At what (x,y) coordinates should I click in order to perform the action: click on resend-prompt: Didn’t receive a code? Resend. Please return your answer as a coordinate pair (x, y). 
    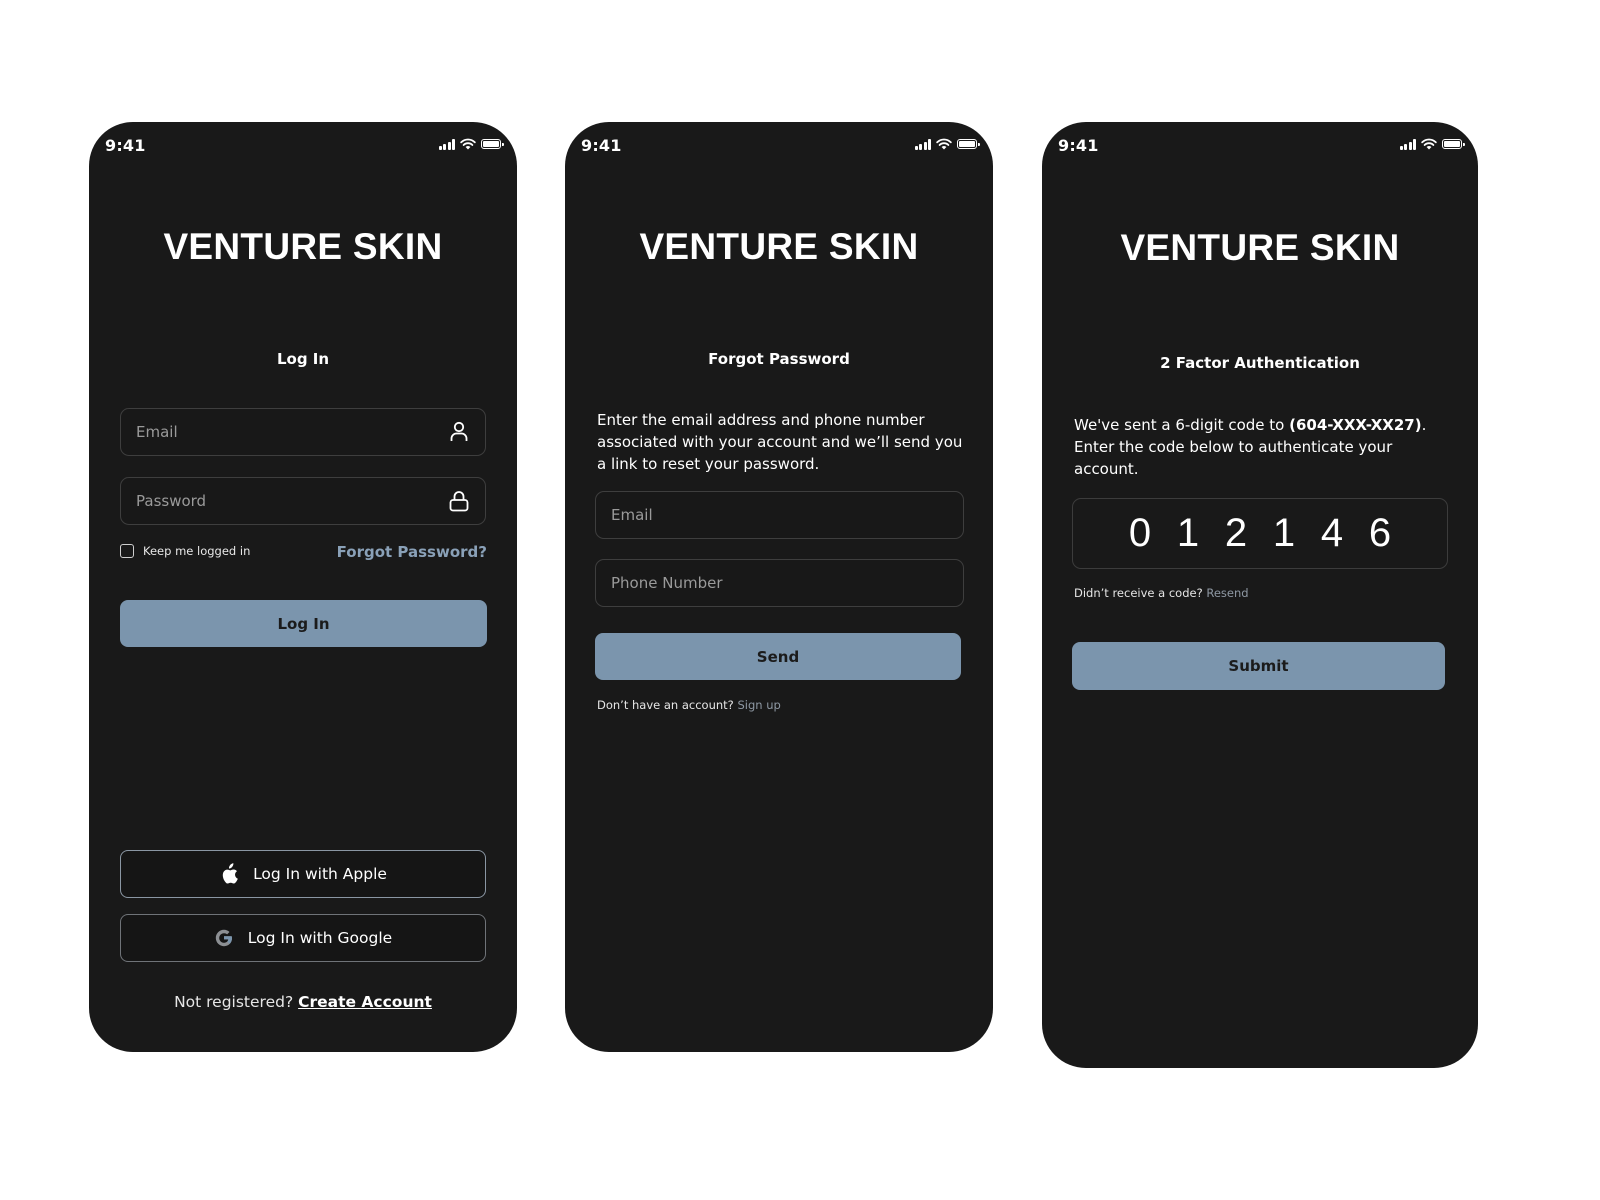
    Looking at the image, I should click on (1161, 593).